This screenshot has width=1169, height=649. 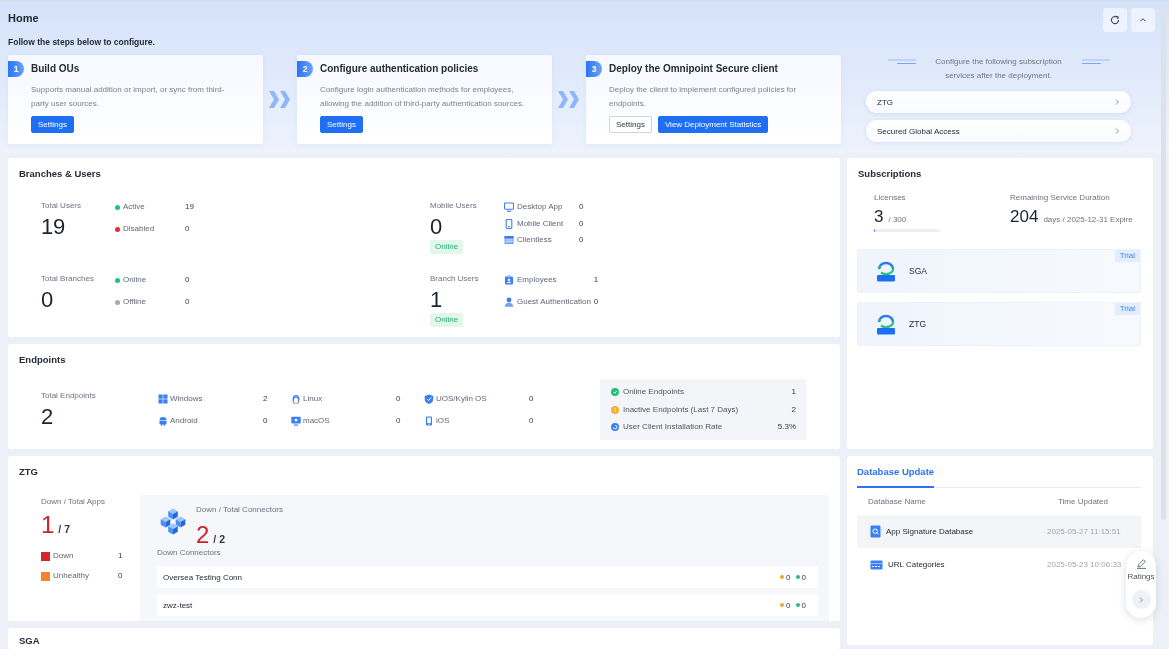 What do you see at coordinates (67, 279) in the screenshot?
I see `metric-label: Total Branches` at bounding box center [67, 279].